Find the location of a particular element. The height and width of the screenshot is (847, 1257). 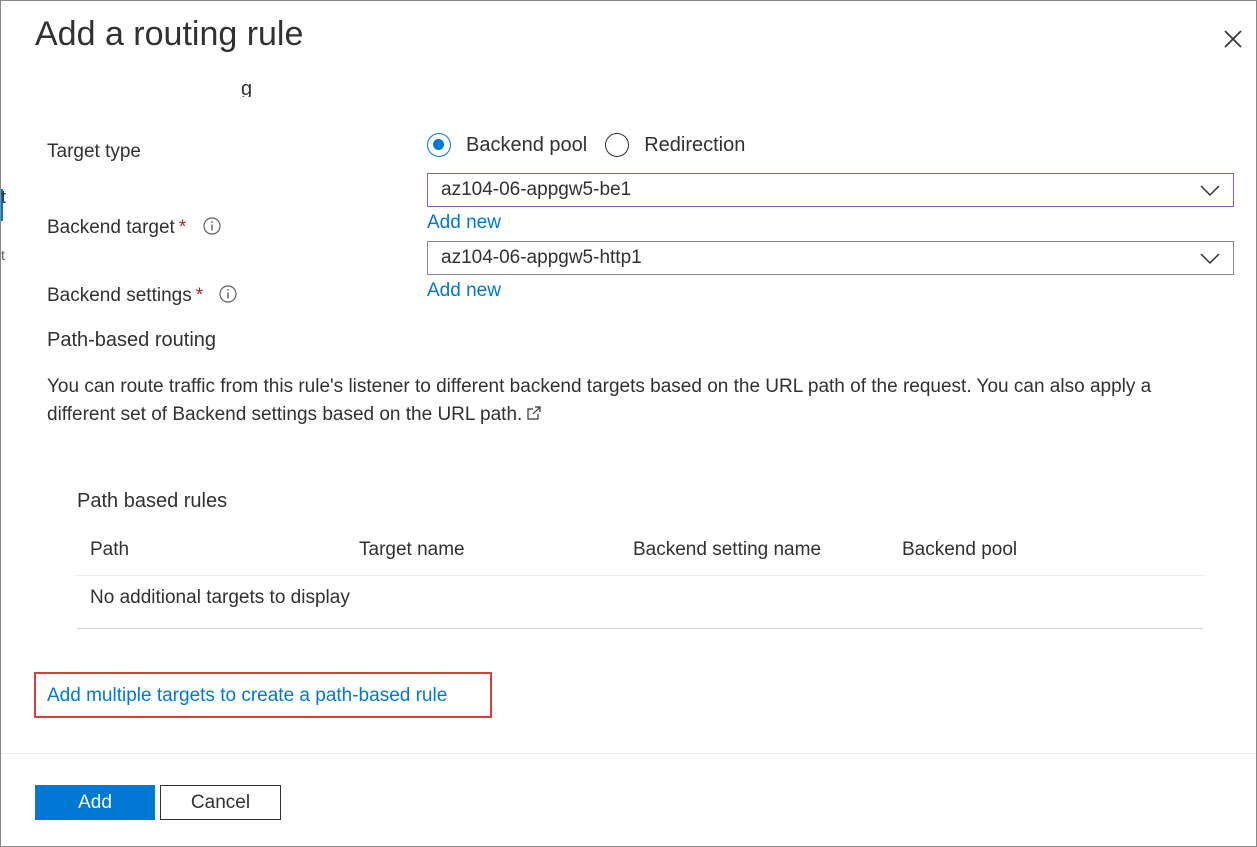

backend-settings-add-new-link: Add new is located at coordinates (464, 291).